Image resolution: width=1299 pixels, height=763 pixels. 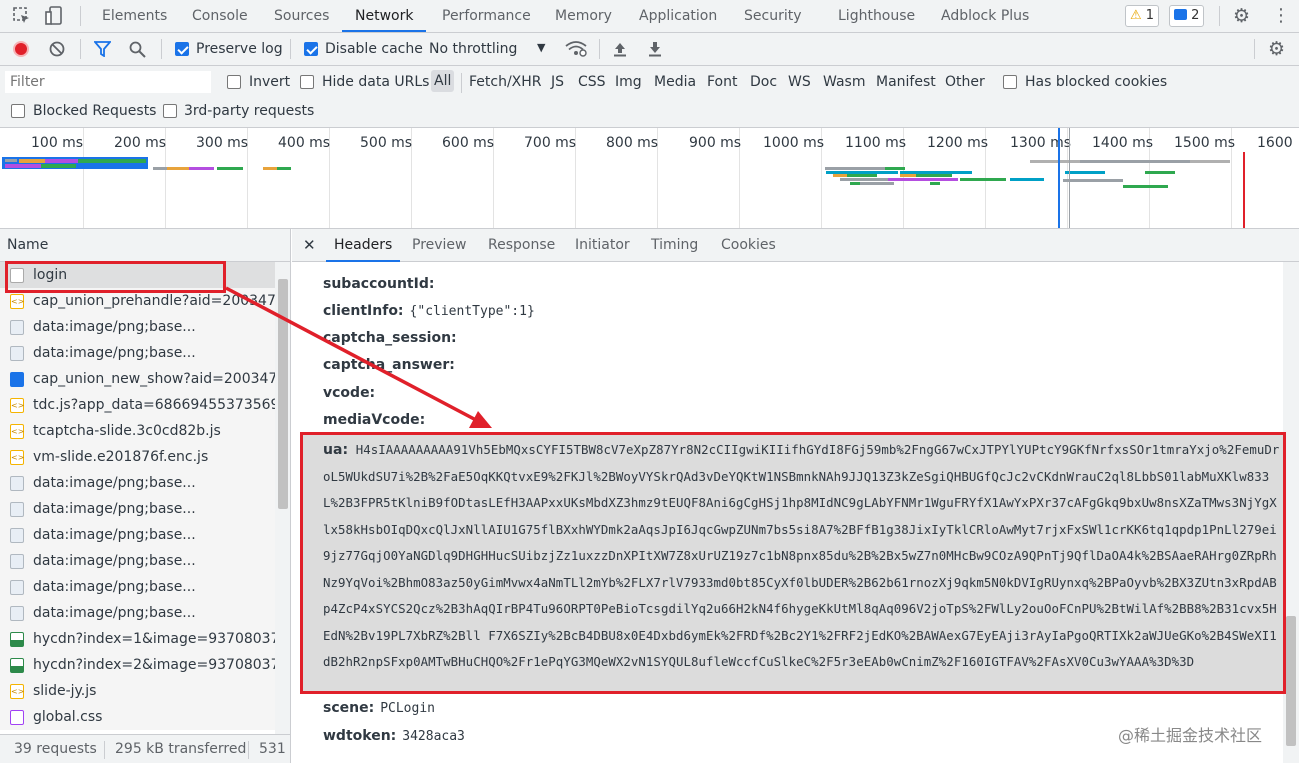 What do you see at coordinates (358, 357) in the screenshot?
I see `annotation-arrow-icon` at bounding box center [358, 357].